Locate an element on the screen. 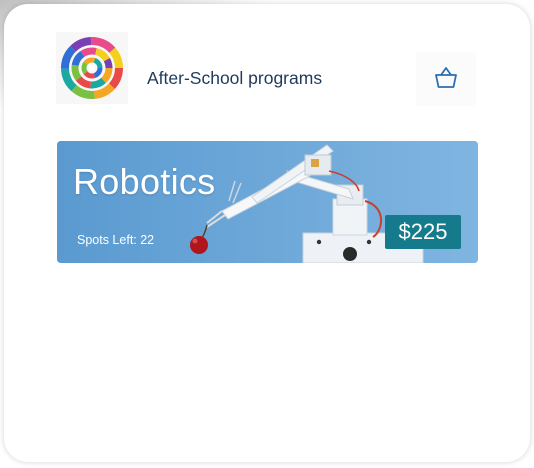  cart-button is located at coordinates (446, 79).